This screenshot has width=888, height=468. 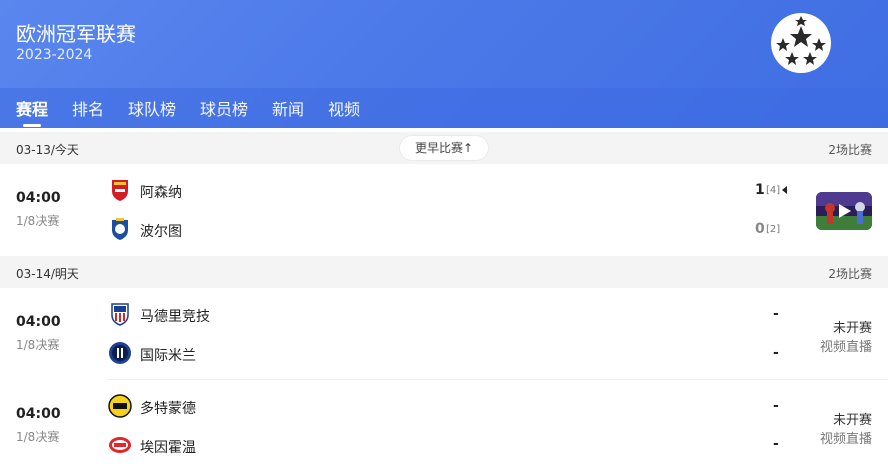 I want to click on earlier-matches-button: 更早比赛↑, so click(x=444, y=148).